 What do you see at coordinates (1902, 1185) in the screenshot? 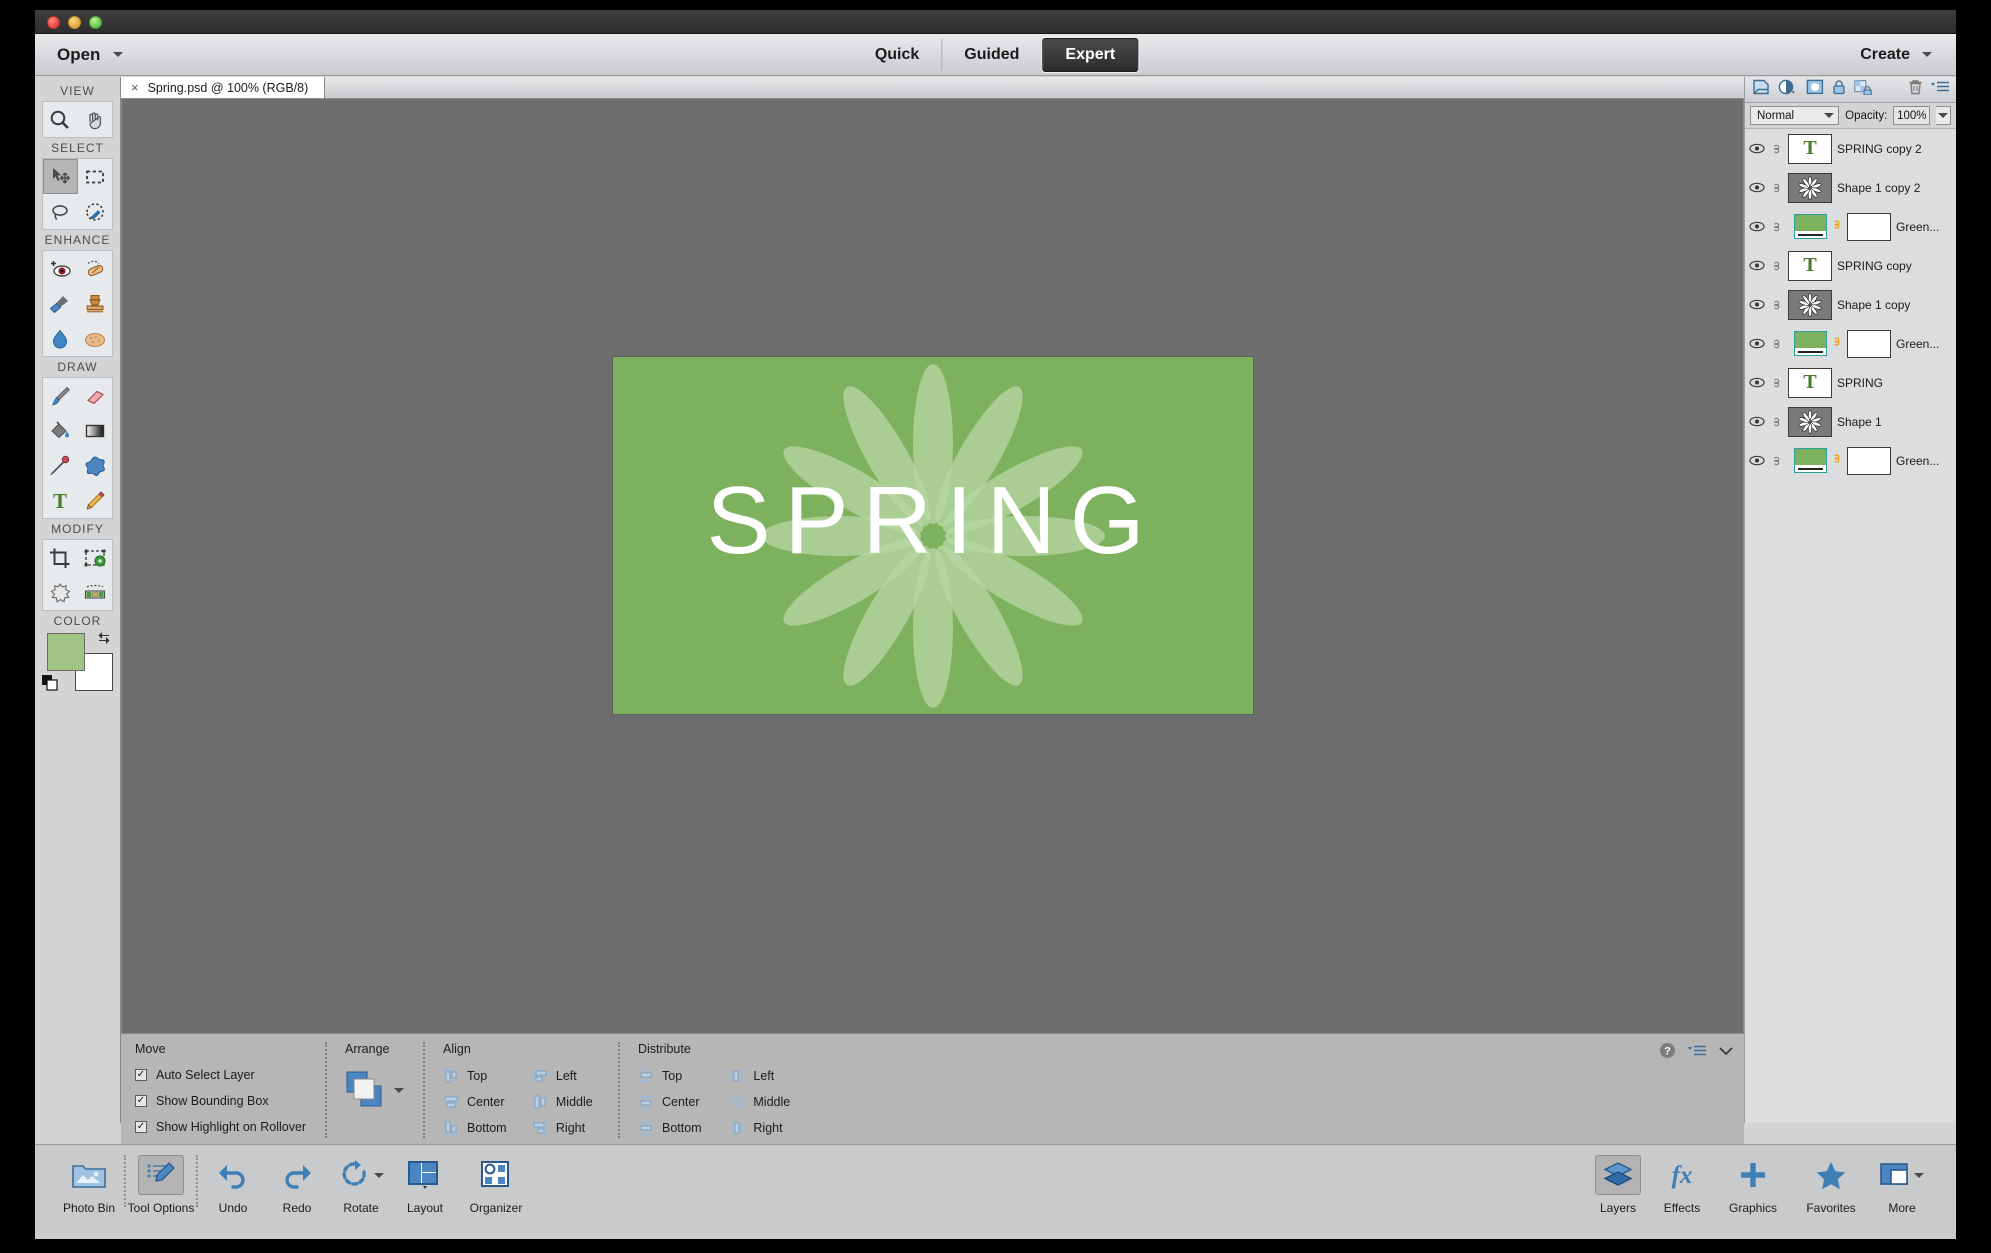
I see `more-panel-button: More` at bounding box center [1902, 1185].